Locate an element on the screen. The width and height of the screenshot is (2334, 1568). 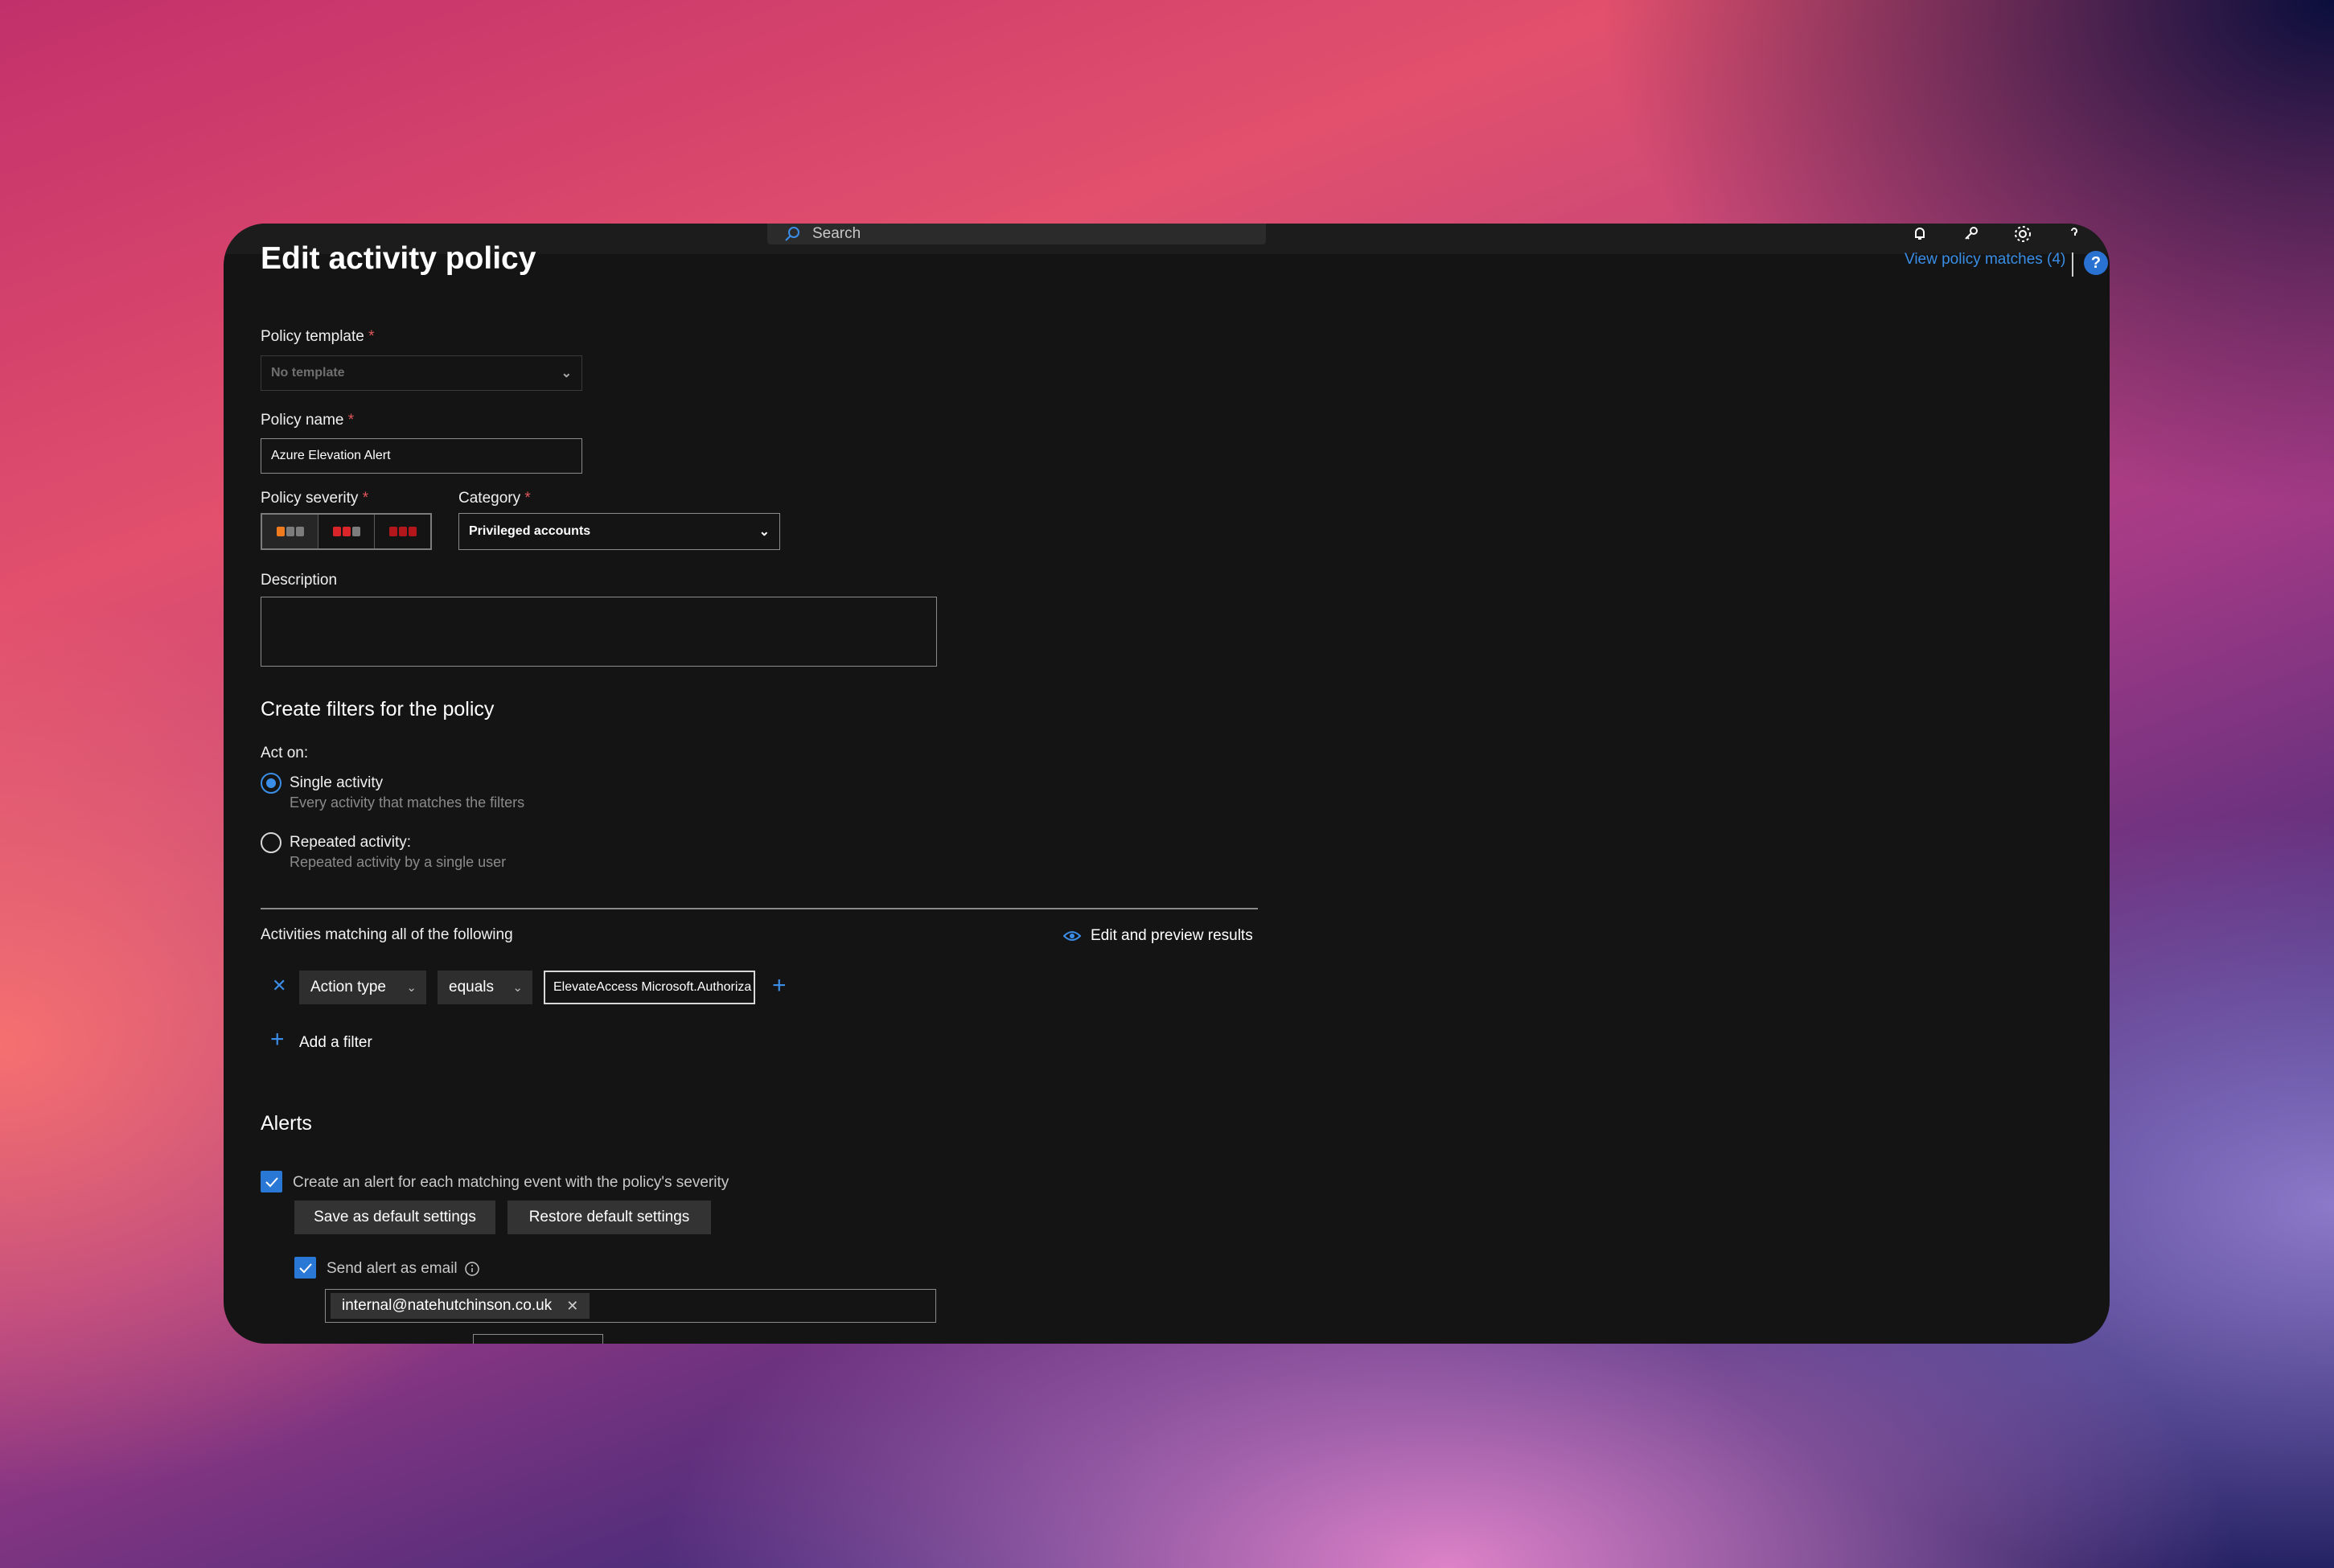
category-label-text: Category is located at coordinates (489, 498).